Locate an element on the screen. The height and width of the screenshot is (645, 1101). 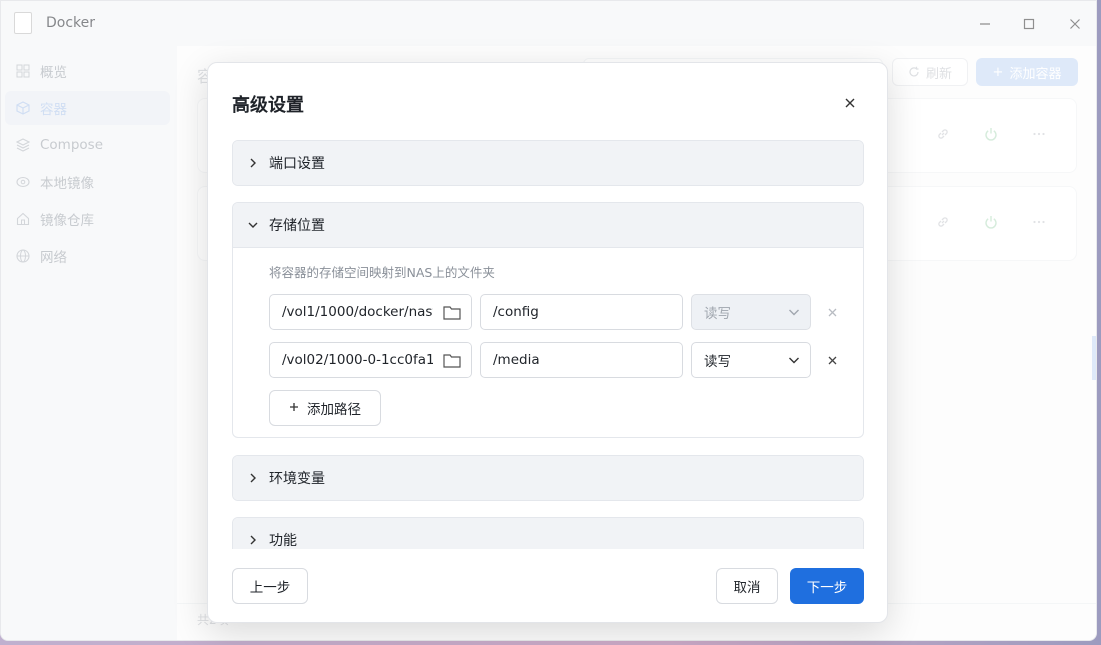
section-header: 环境变量 is located at coordinates (548, 478).